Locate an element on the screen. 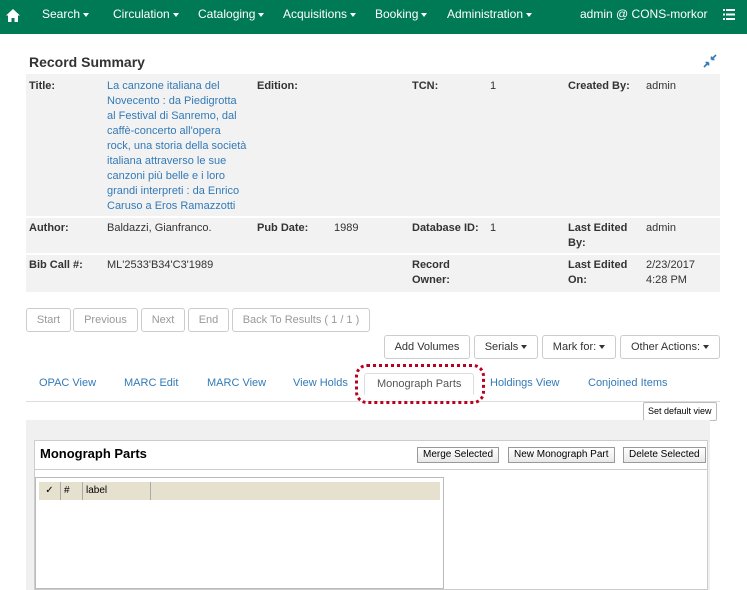  monograph-parts-grid: ✓ # label is located at coordinates (239, 533).